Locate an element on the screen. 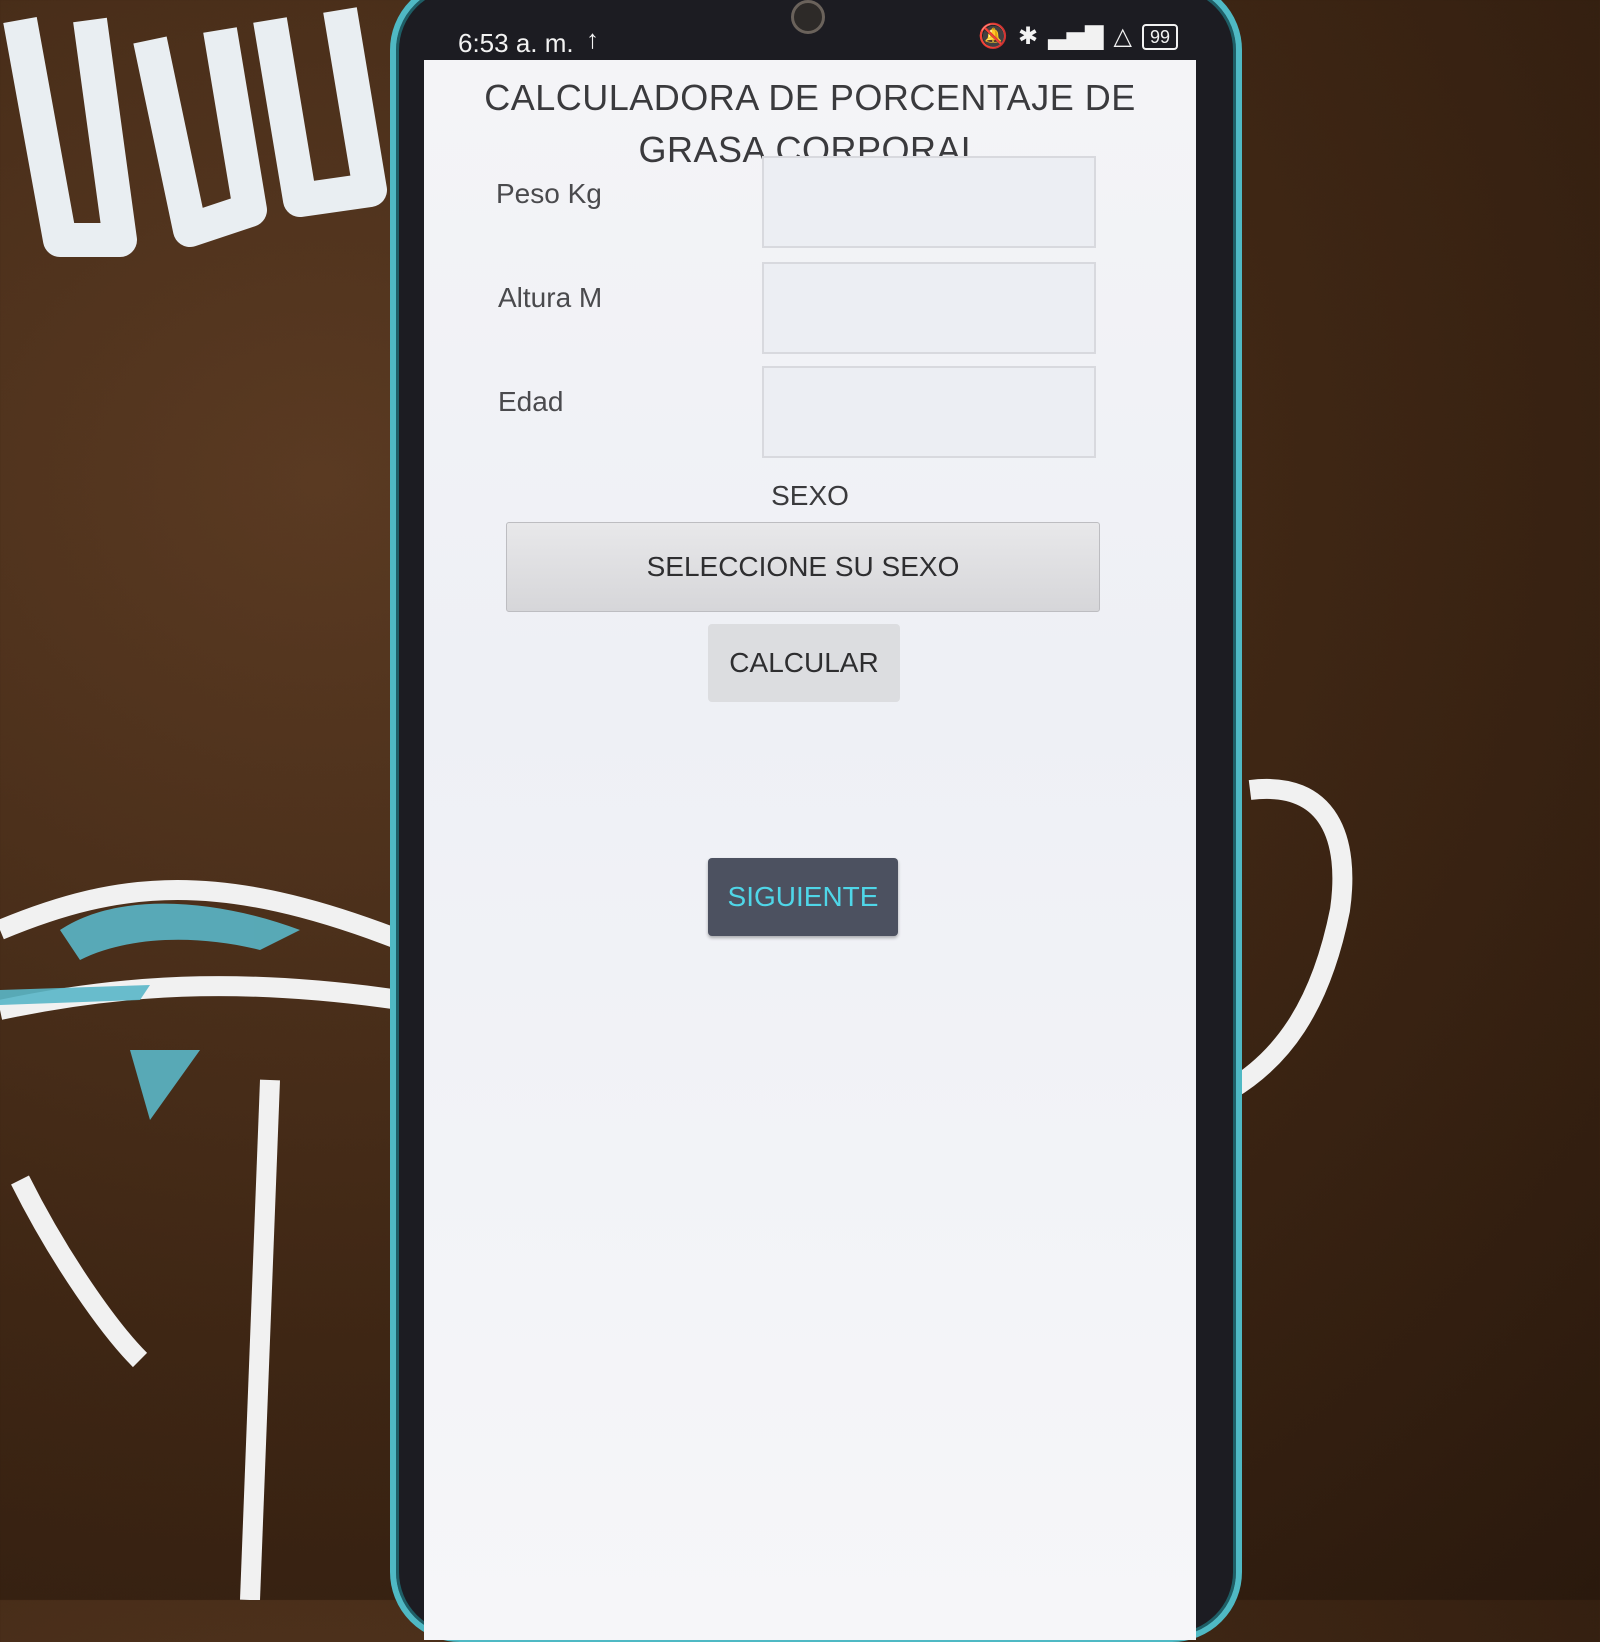 The height and width of the screenshot is (1642, 1600). signal-icon: ▃▅▇ is located at coordinates (1076, 36).